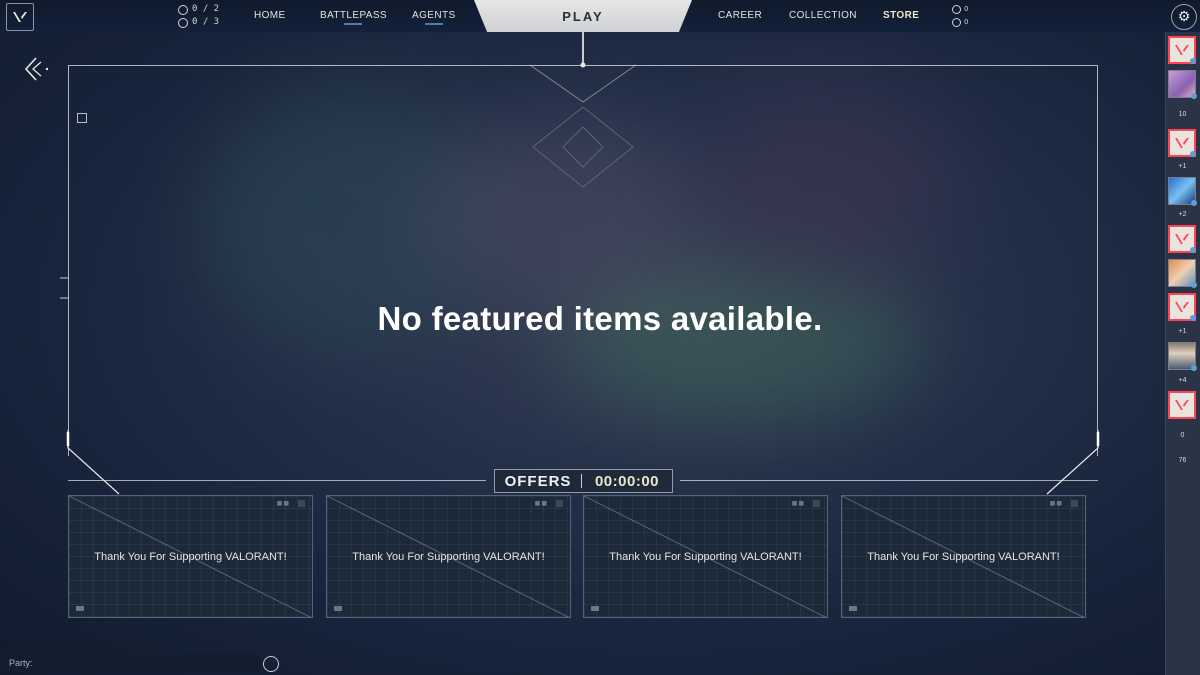 The height and width of the screenshot is (675, 1200). I want to click on nav-career: CAREER, so click(740, 15).